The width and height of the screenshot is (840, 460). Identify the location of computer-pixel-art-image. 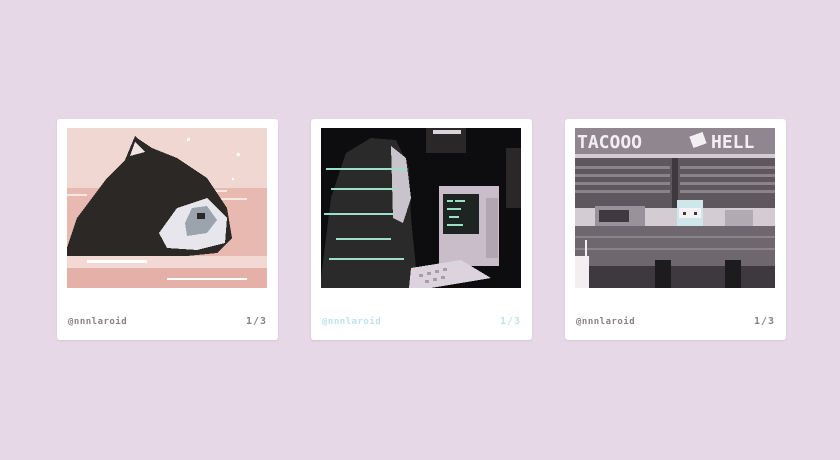
(421, 208).